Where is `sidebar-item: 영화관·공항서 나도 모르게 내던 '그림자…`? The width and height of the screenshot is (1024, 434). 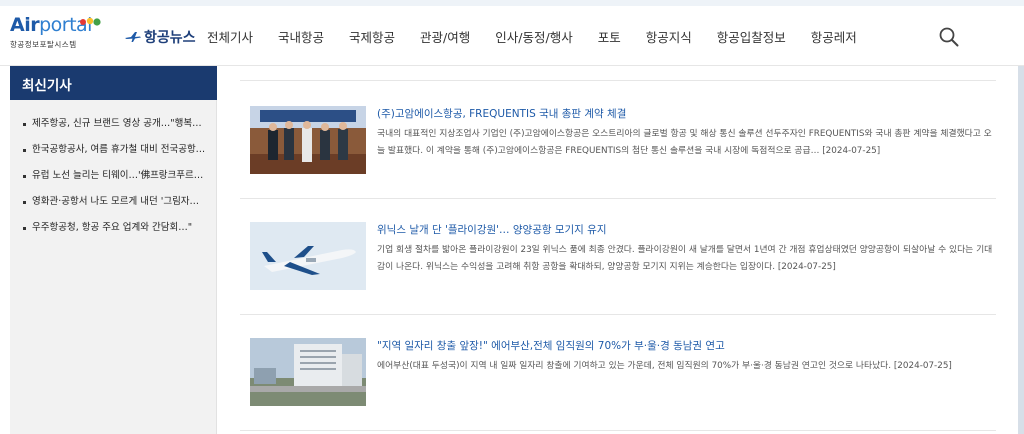
sidebar-item: 영화관·공항서 나도 모르게 내던 '그림자… is located at coordinates (110, 207).